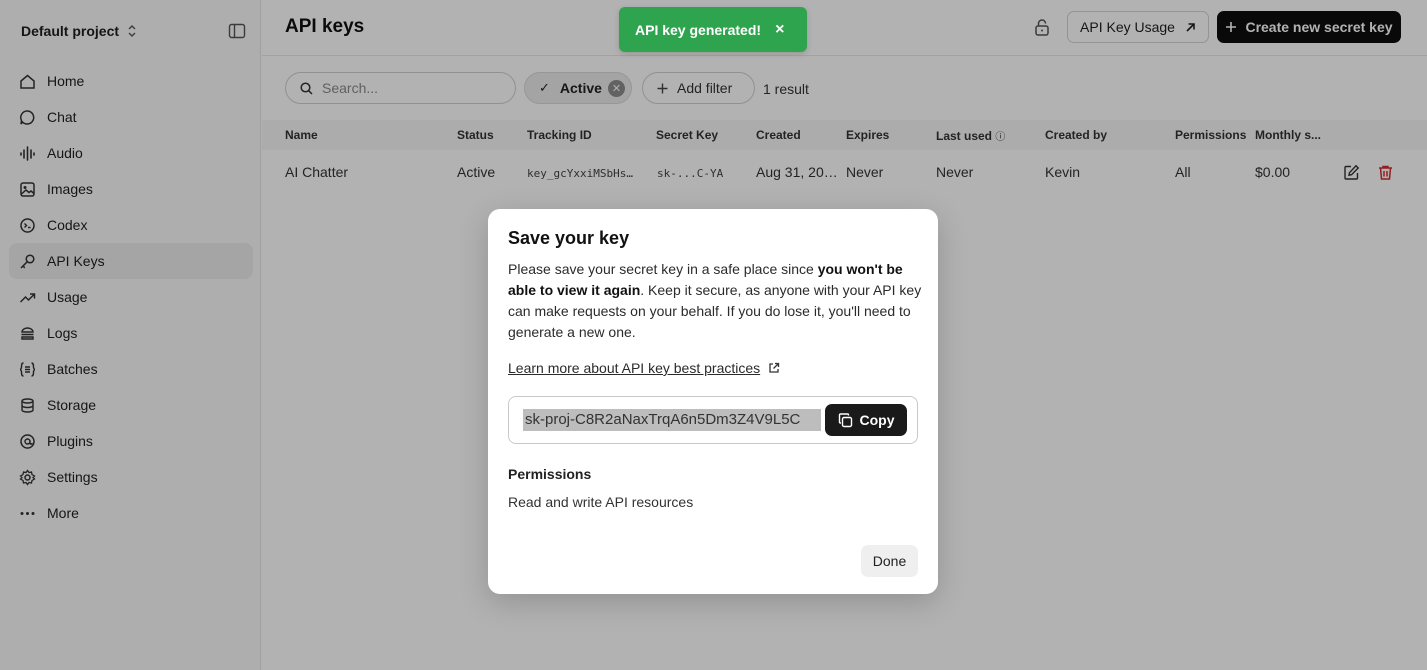 This screenshot has height=670, width=1427. I want to click on dialog-title: Save your key, so click(569, 238).